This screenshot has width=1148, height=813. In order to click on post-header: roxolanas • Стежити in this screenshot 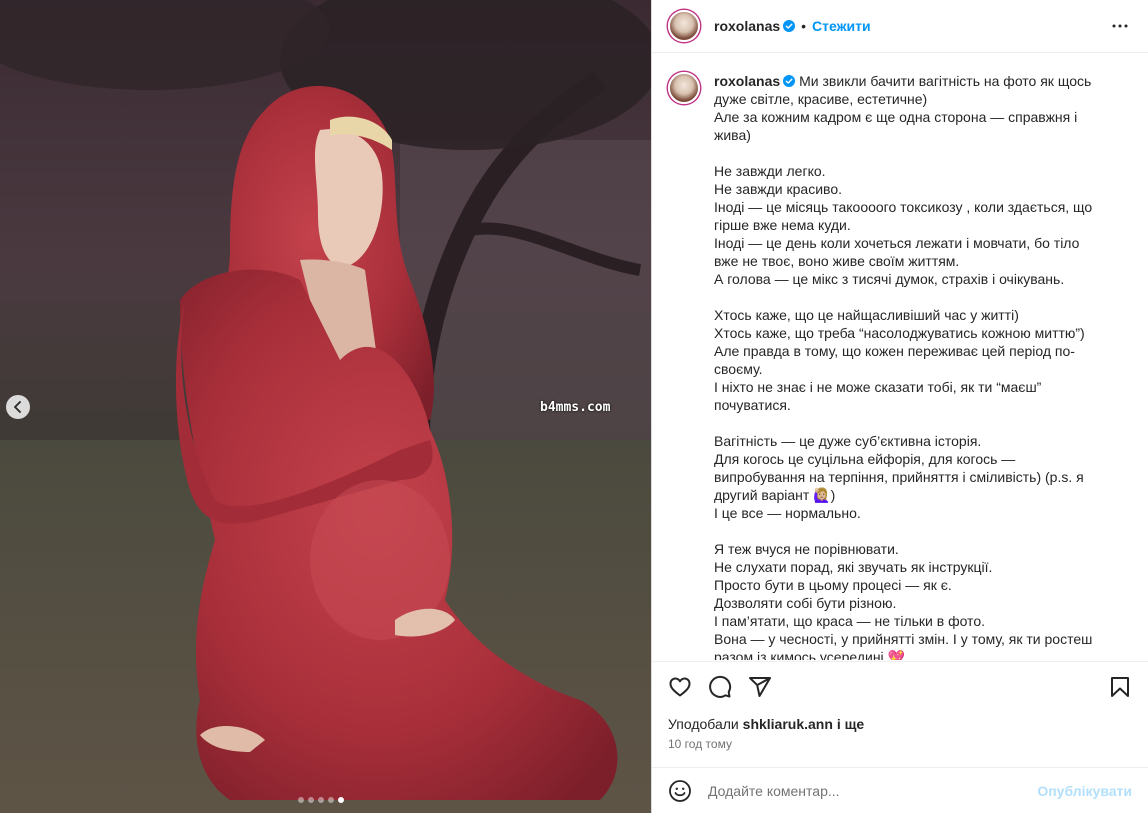, I will do `click(900, 26)`.